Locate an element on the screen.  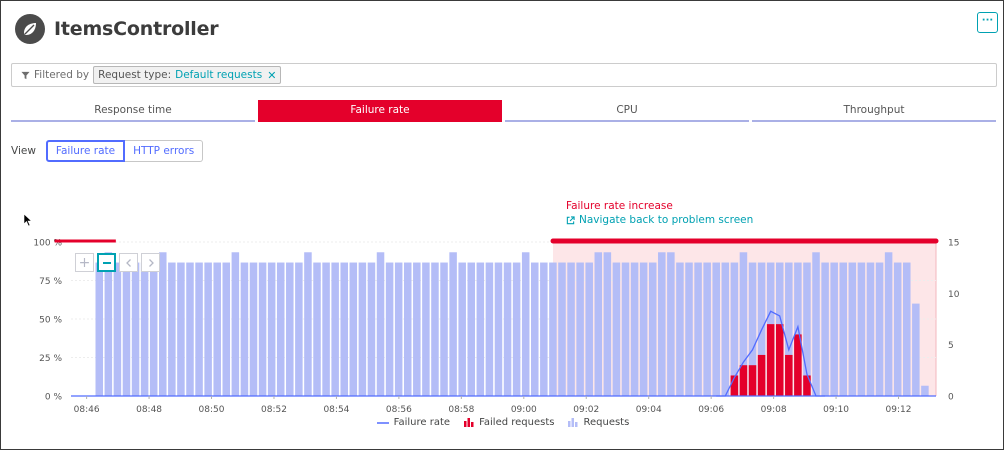
legend-label: Requests is located at coordinates (606, 422).